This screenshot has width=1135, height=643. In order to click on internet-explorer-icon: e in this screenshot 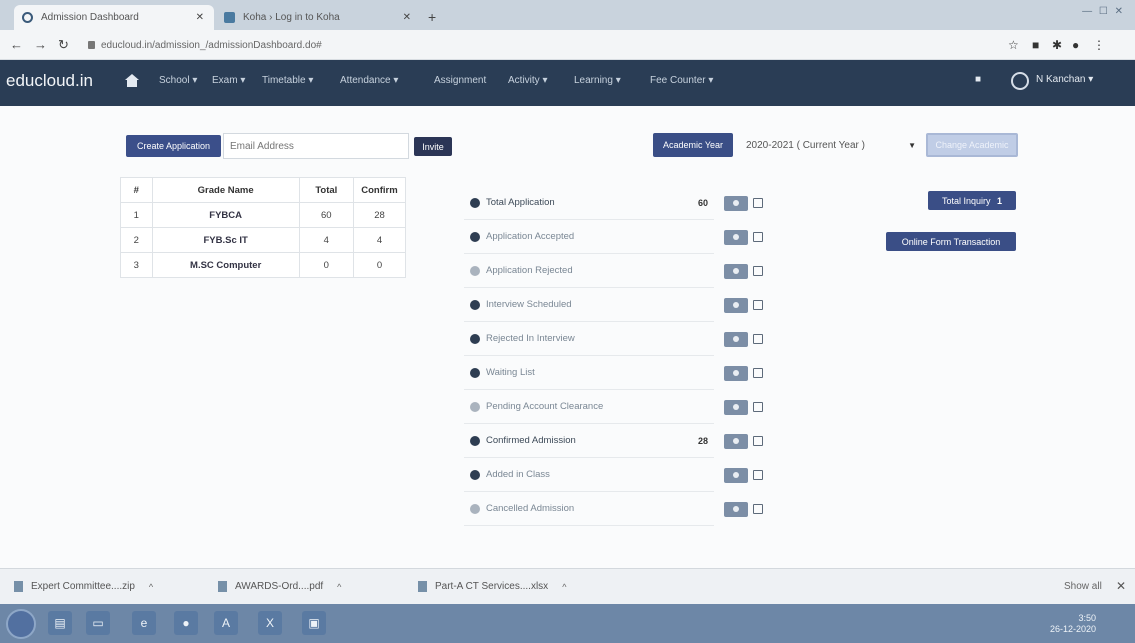, I will do `click(144, 623)`.